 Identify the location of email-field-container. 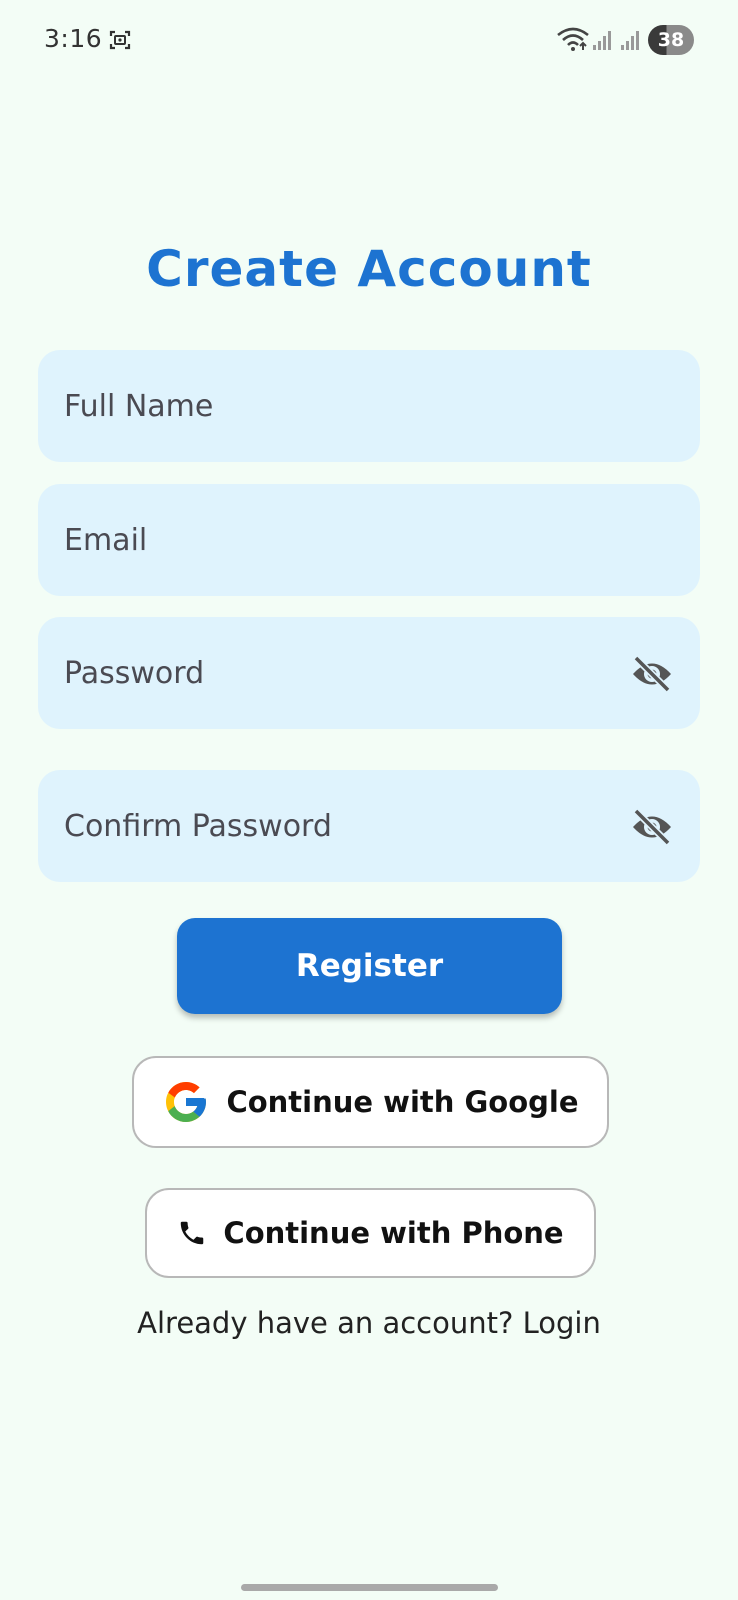
(369, 540).